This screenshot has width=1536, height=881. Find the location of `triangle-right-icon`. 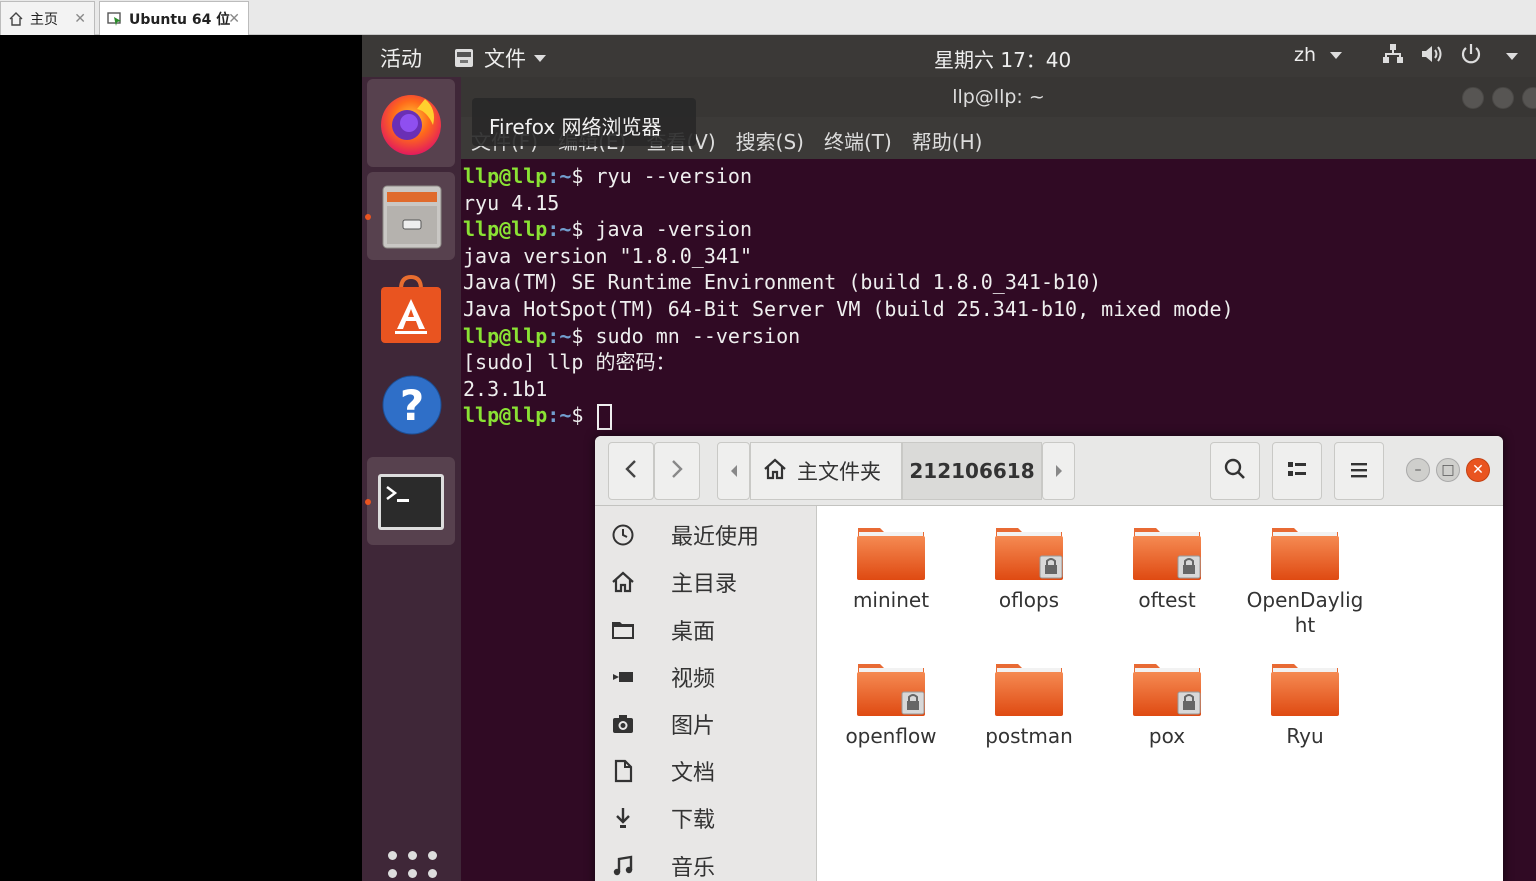

triangle-right-icon is located at coordinates (1059, 471).